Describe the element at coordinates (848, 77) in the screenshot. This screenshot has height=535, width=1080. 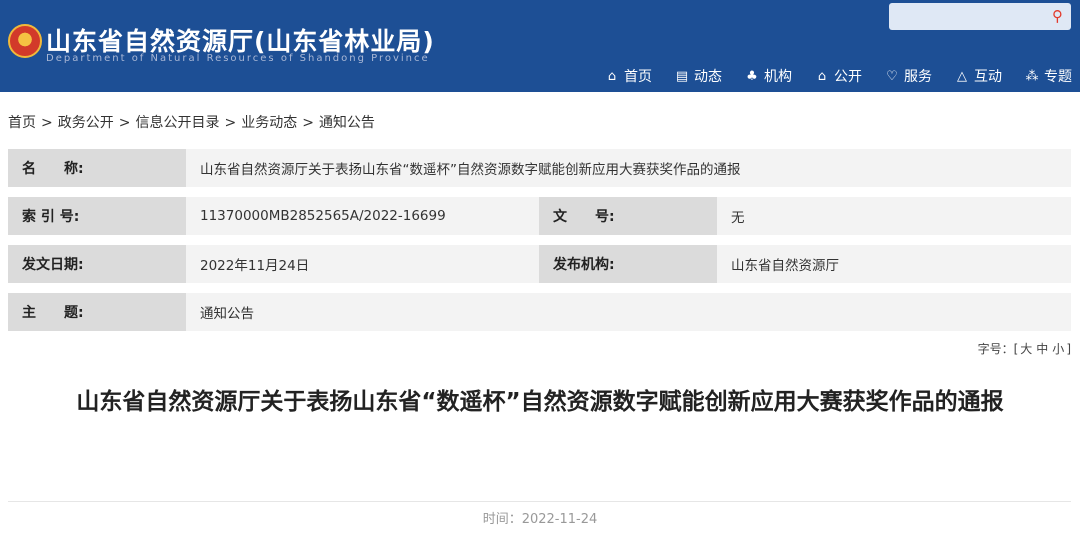
I see `nav-label: 公开` at that location.